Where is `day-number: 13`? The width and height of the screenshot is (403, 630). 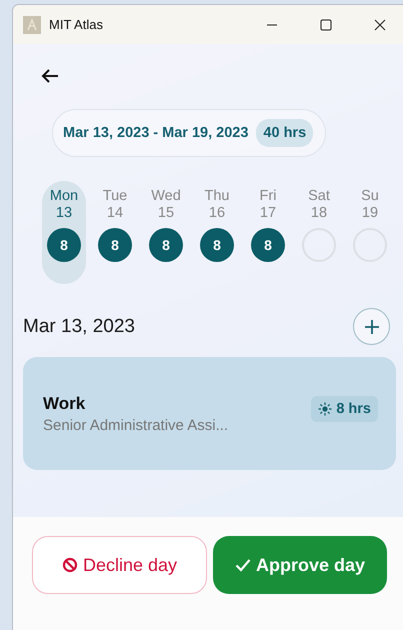
day-number: 13 is located at coordinates (64, 213).